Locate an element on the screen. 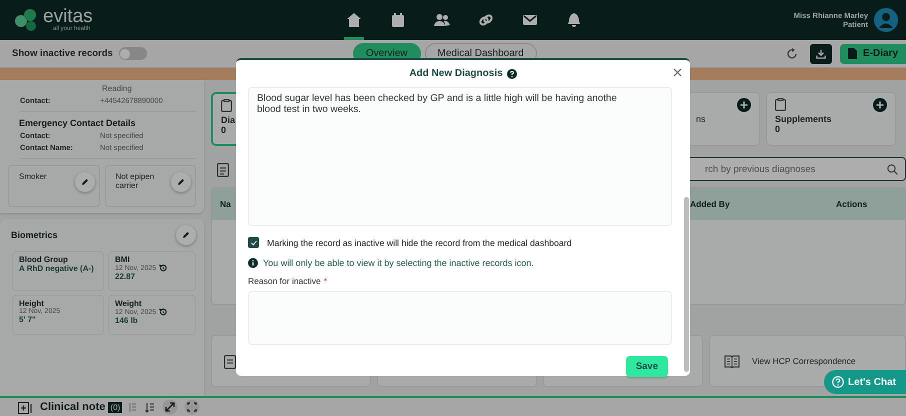  download-icon is located at coordinates (821, 54).